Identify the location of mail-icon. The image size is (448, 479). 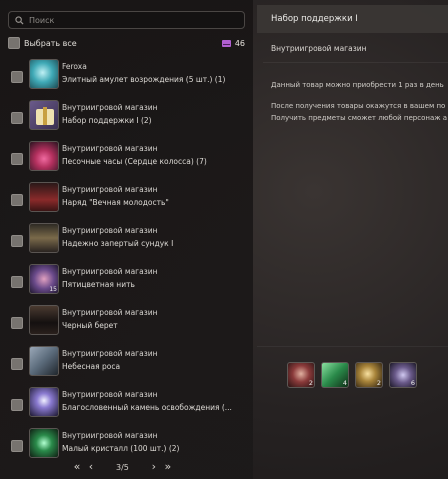
(226, 43).